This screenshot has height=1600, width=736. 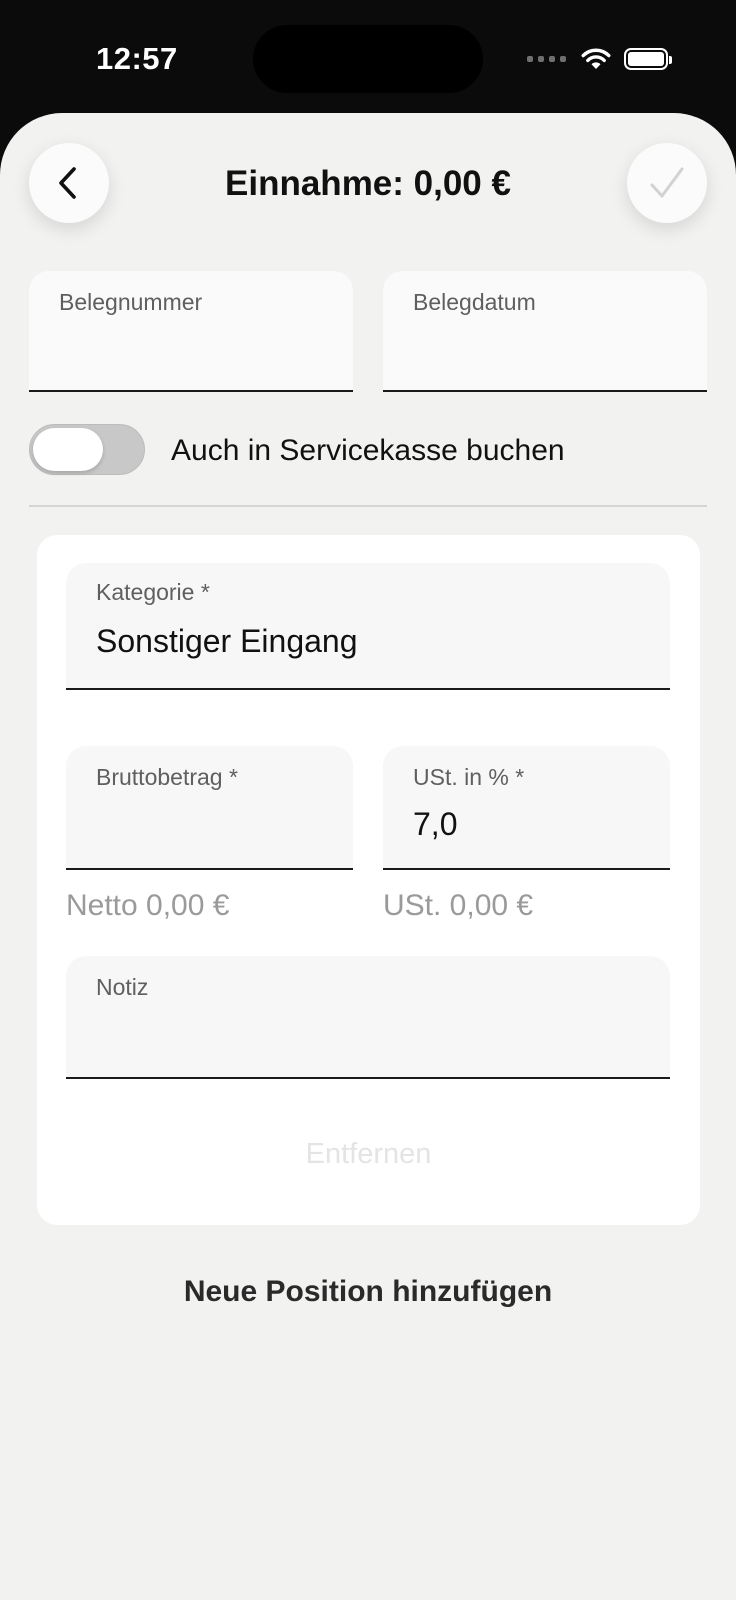 What do you see at coordinates (469, 777) in the screenshot?
I see `vat-rate-label: USt. in % *` at bounding box center [469, 777].